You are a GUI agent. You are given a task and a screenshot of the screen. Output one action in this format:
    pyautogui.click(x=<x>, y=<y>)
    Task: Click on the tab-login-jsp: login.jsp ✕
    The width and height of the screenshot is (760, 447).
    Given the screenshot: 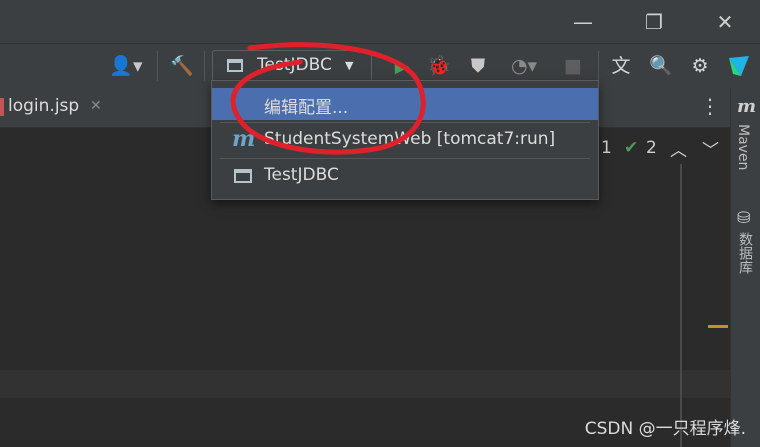 What is the action you would take?
    pyautogui.click(x=57, y=107)
    